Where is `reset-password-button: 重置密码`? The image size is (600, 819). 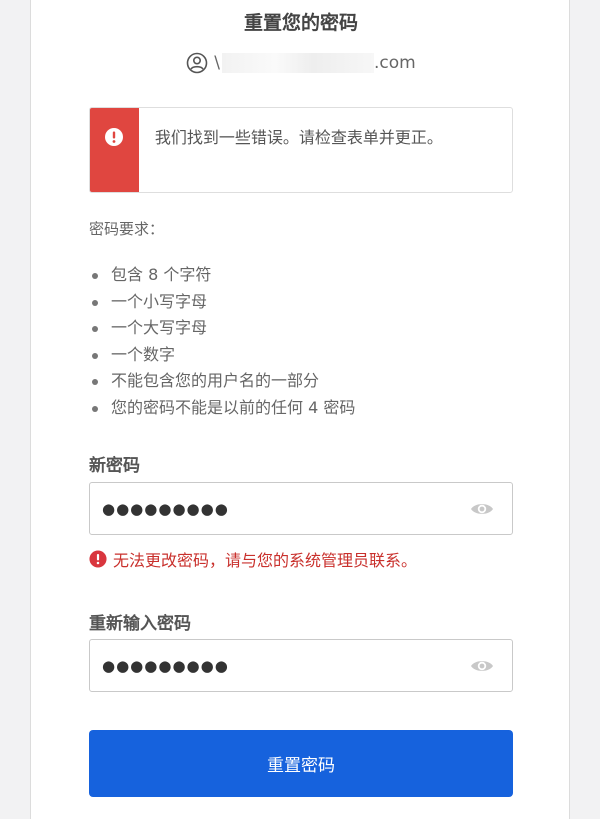 reset-password-button: 重置密码 is located at coordinates (301, 763).